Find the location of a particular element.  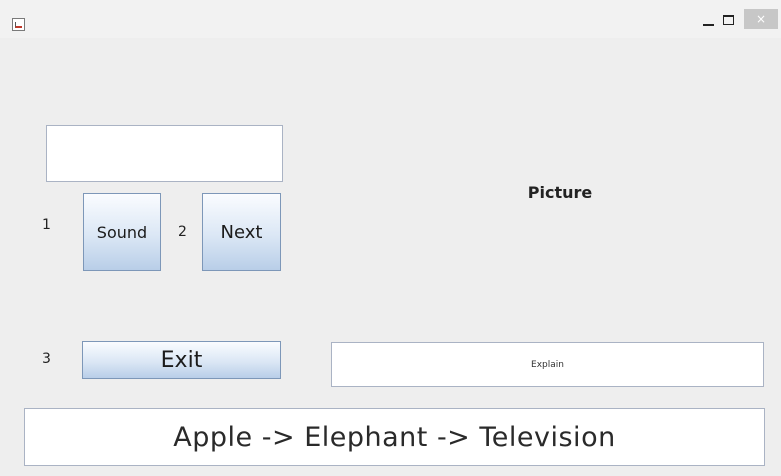

word-chain-output: Apple -> Elephant -> Television is located at coordinates (394, 437).